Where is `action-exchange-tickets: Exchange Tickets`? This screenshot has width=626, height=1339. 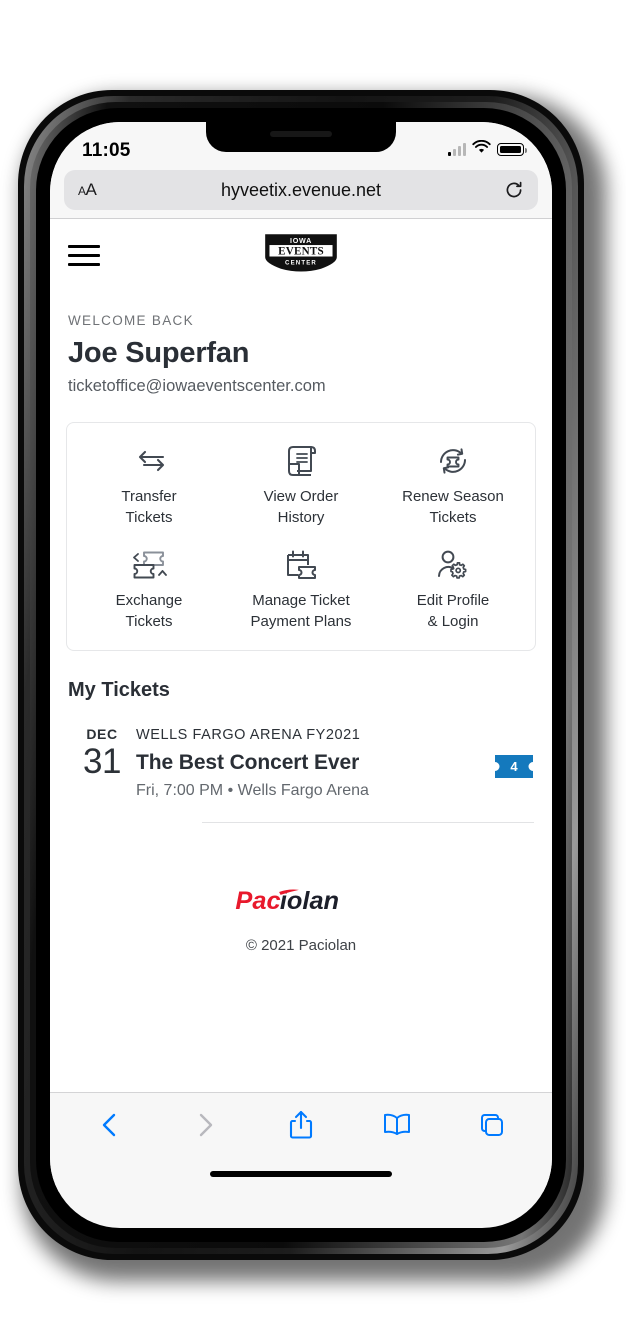 action-exchange-tickets: Exchange Tickets is located at coordinates (149, 590).